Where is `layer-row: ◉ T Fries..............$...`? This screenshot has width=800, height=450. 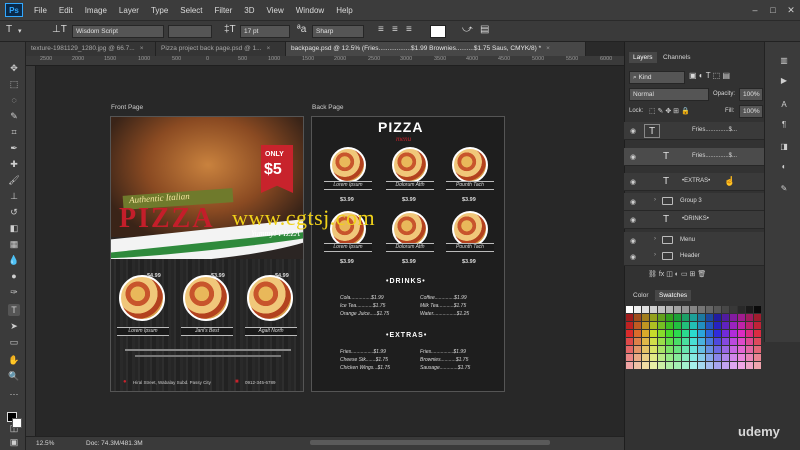 layer-row: ◉ T Fries..............$... is located at coordinates (694, 131).